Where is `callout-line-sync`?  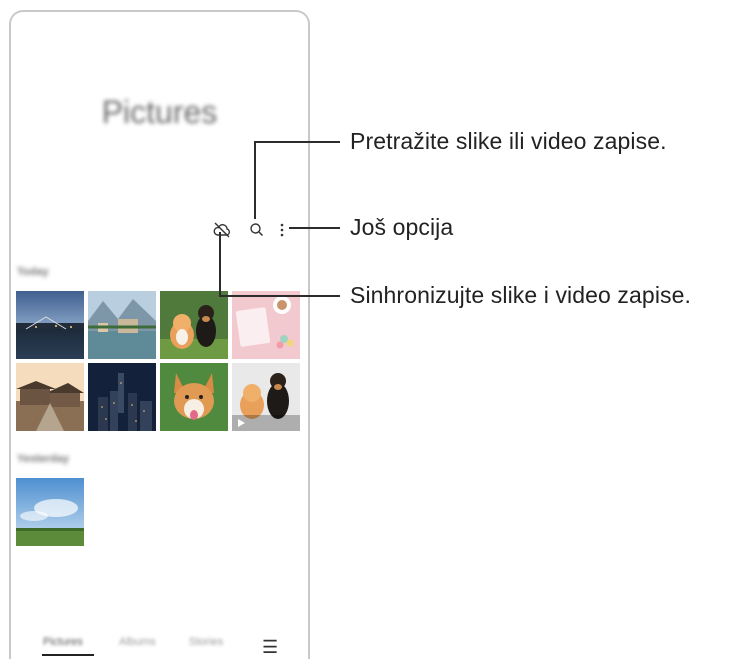
callout-line-sync is located at coordinates (220, 264).